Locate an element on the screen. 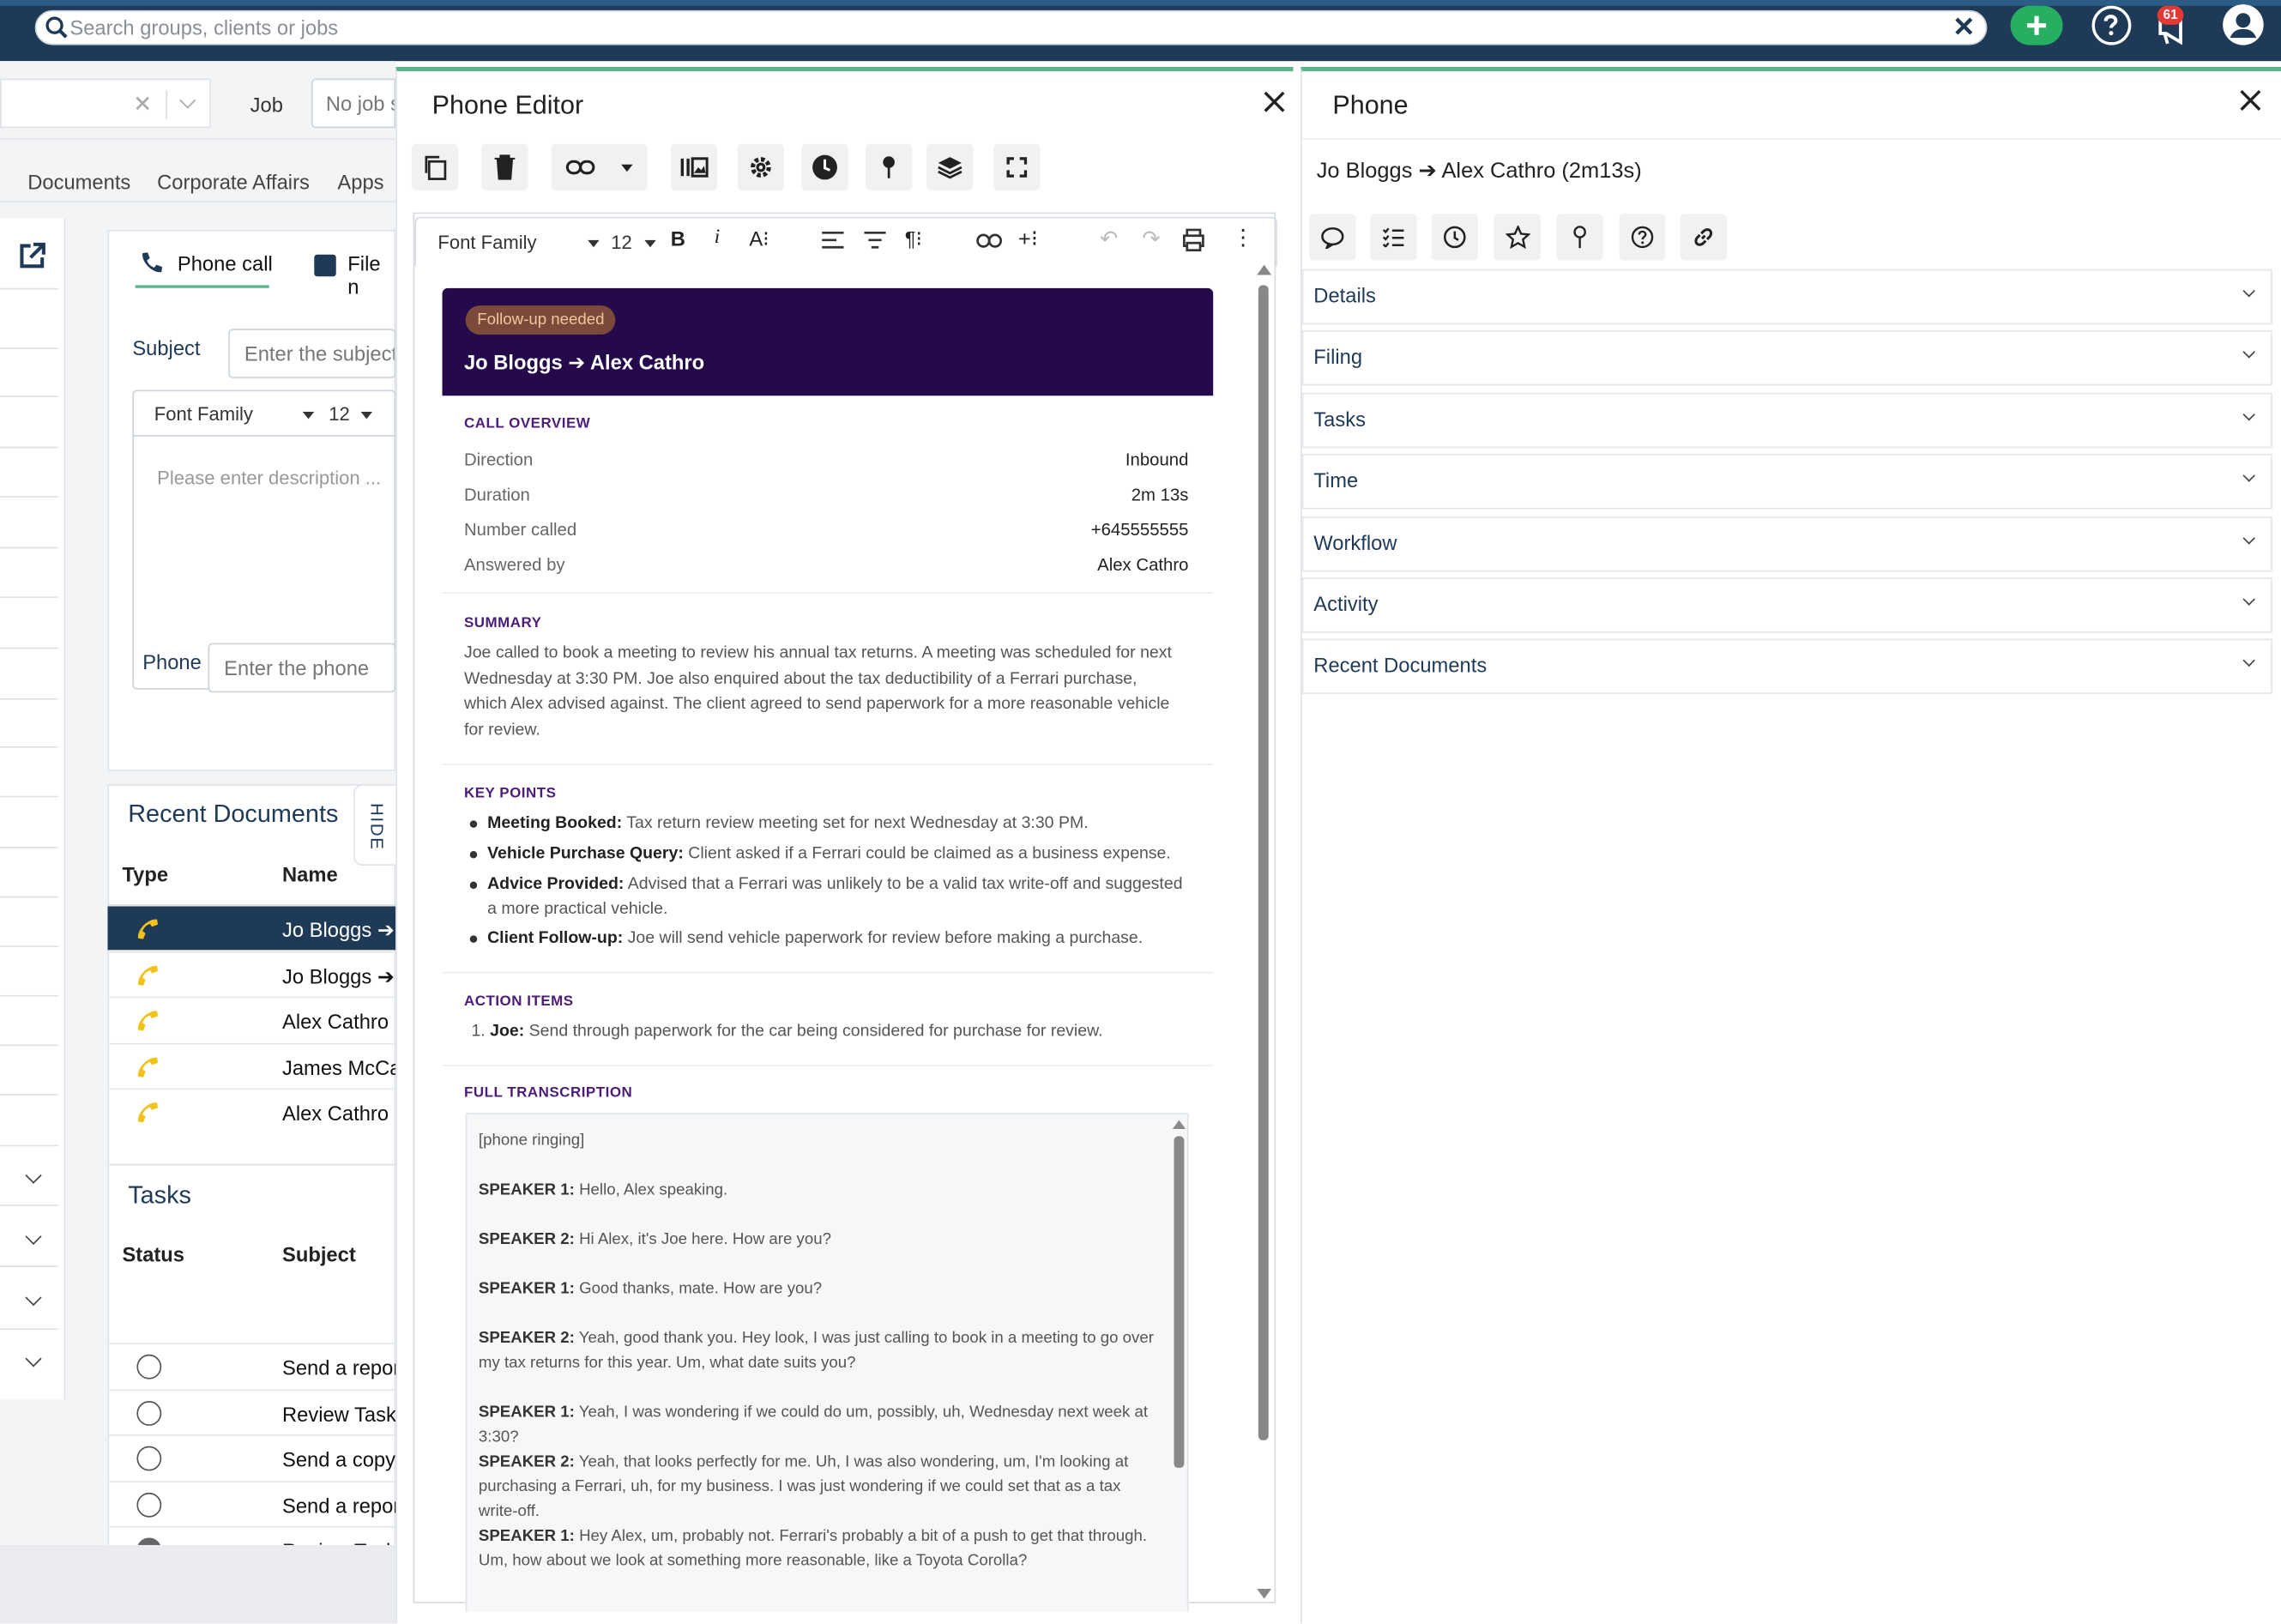 This screenshot has width=2281, height=1624. tab-file-note: File n is located at coordinates (371, 274).